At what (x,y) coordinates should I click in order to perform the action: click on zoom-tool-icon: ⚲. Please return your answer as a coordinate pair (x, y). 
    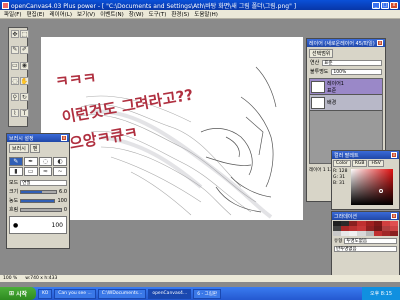
    Looking at the image, I should click on (15, 97).